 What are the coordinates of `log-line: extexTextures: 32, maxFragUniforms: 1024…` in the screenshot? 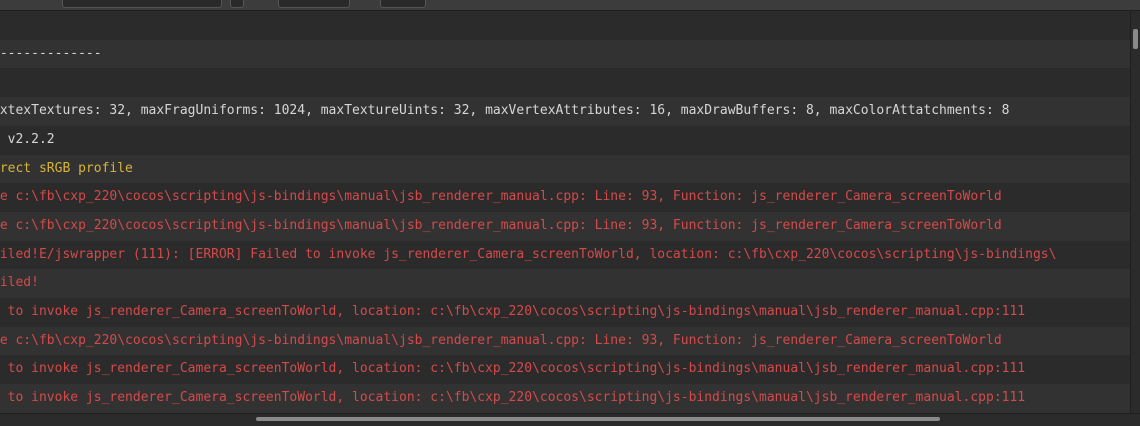 It's located at (565, 111).